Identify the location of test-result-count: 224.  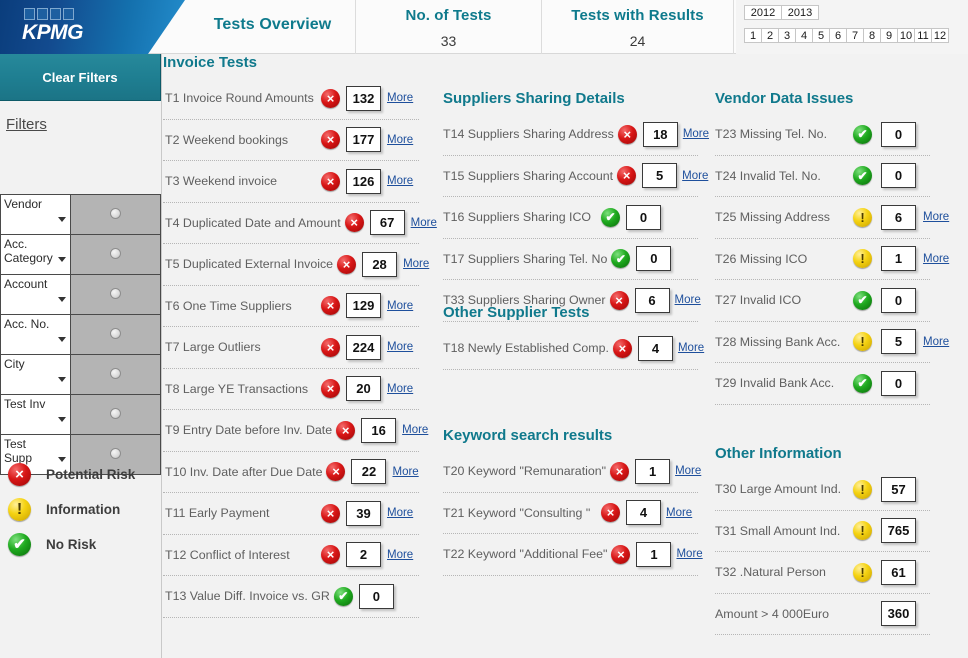
(363, 347).